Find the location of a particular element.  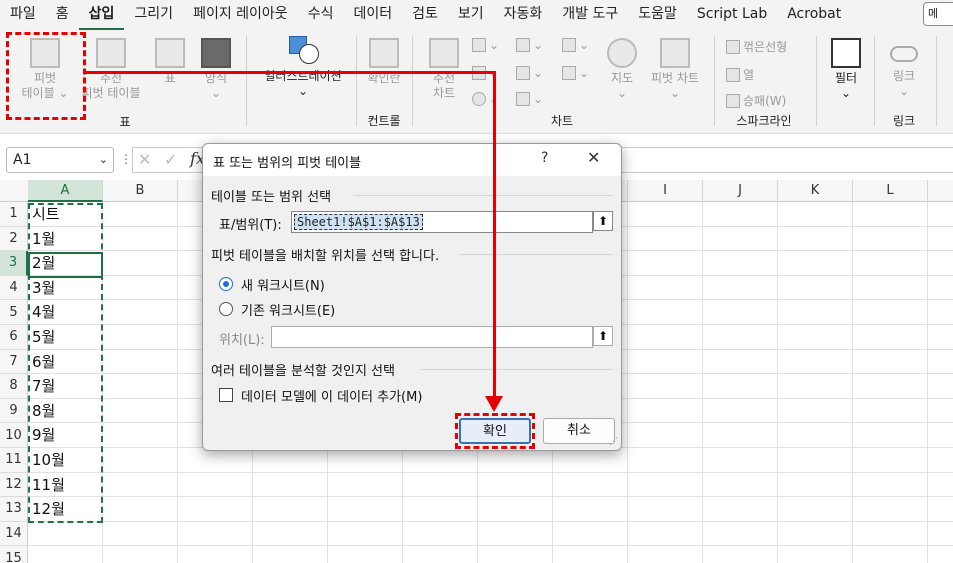

hierarchy-chart-button: ⌄ is located at coordinates (529, 45).